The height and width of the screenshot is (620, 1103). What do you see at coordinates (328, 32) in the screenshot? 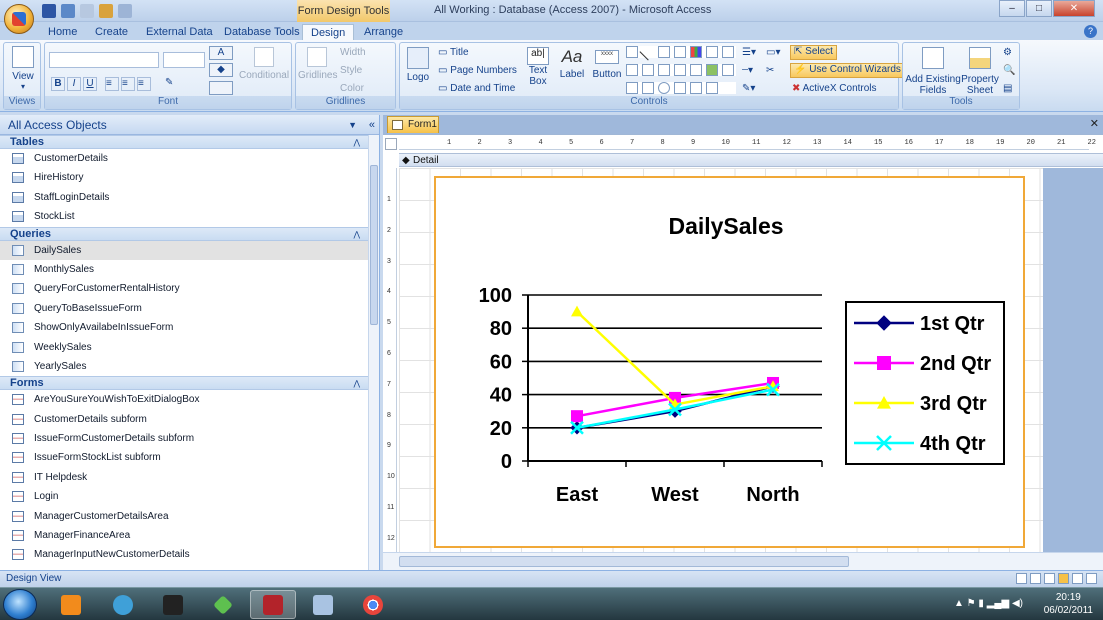
I see `tab-design: Design` at bounding box center [328, 32].